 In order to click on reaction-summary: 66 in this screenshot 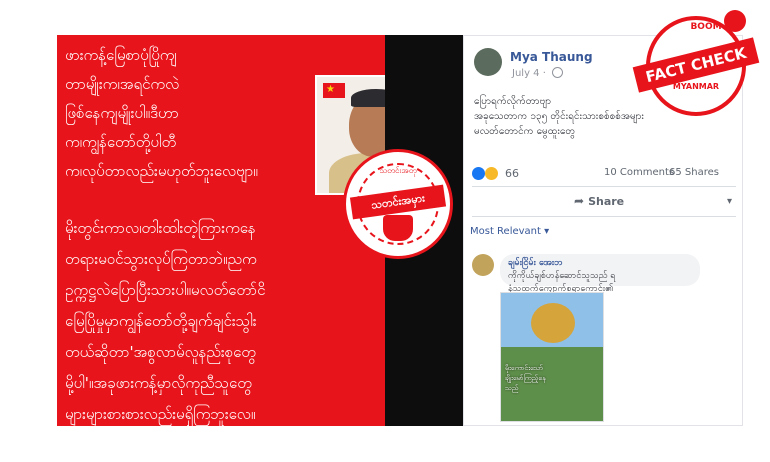, I will do `click(495, 173)`.